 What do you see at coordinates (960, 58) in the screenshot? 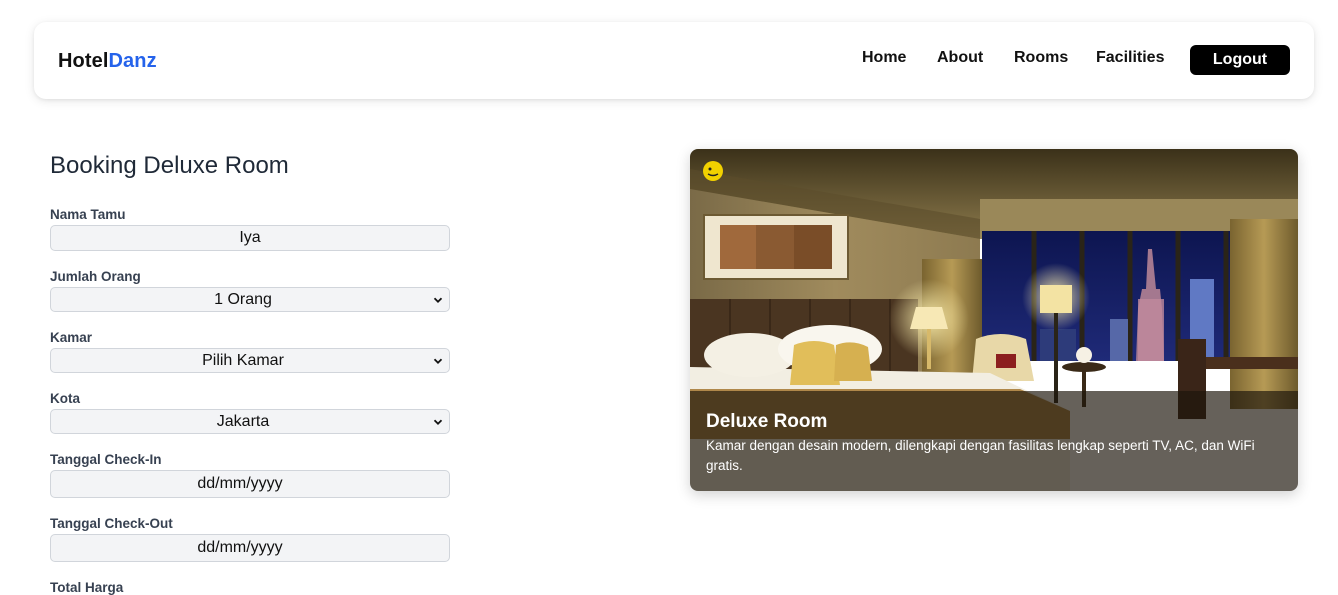
I see `nav-link-about: About` at bounding box center [960, 58].